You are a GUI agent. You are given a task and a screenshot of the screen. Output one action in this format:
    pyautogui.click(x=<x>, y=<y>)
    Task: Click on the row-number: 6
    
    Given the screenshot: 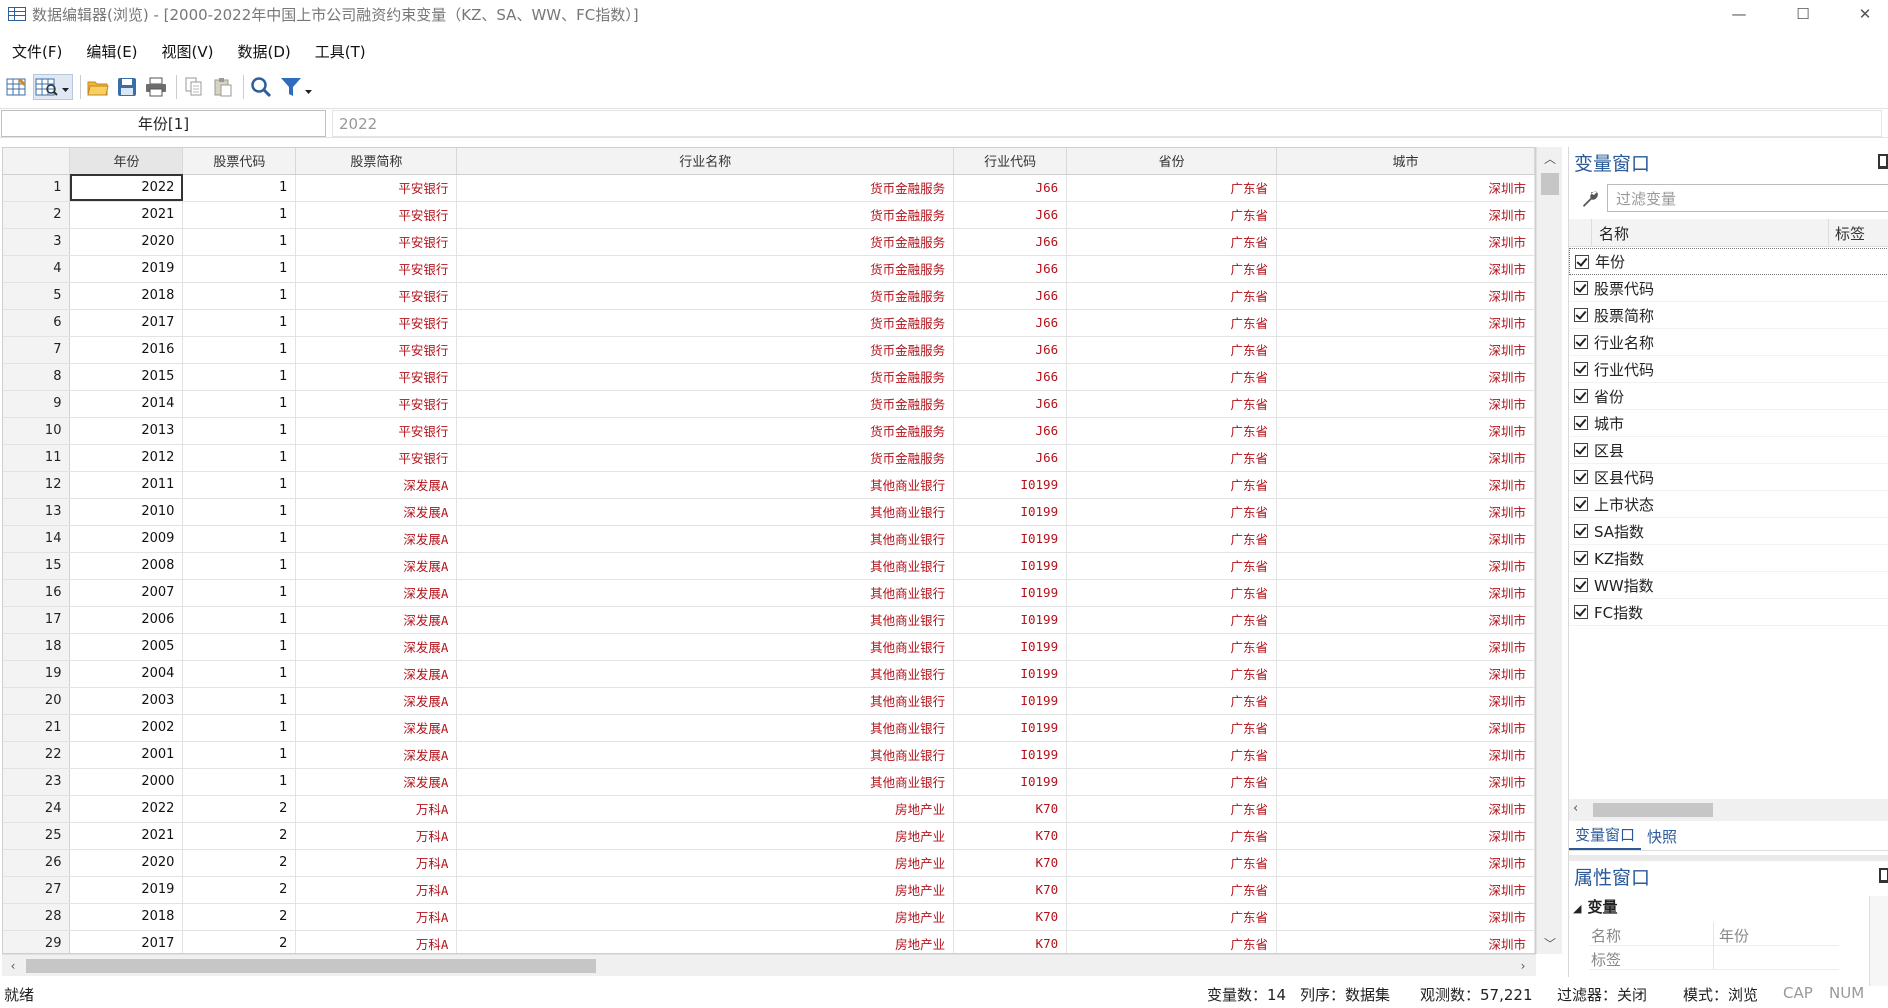 What is the action you would take?
    pyautogui.click(x=37, y=323)
    